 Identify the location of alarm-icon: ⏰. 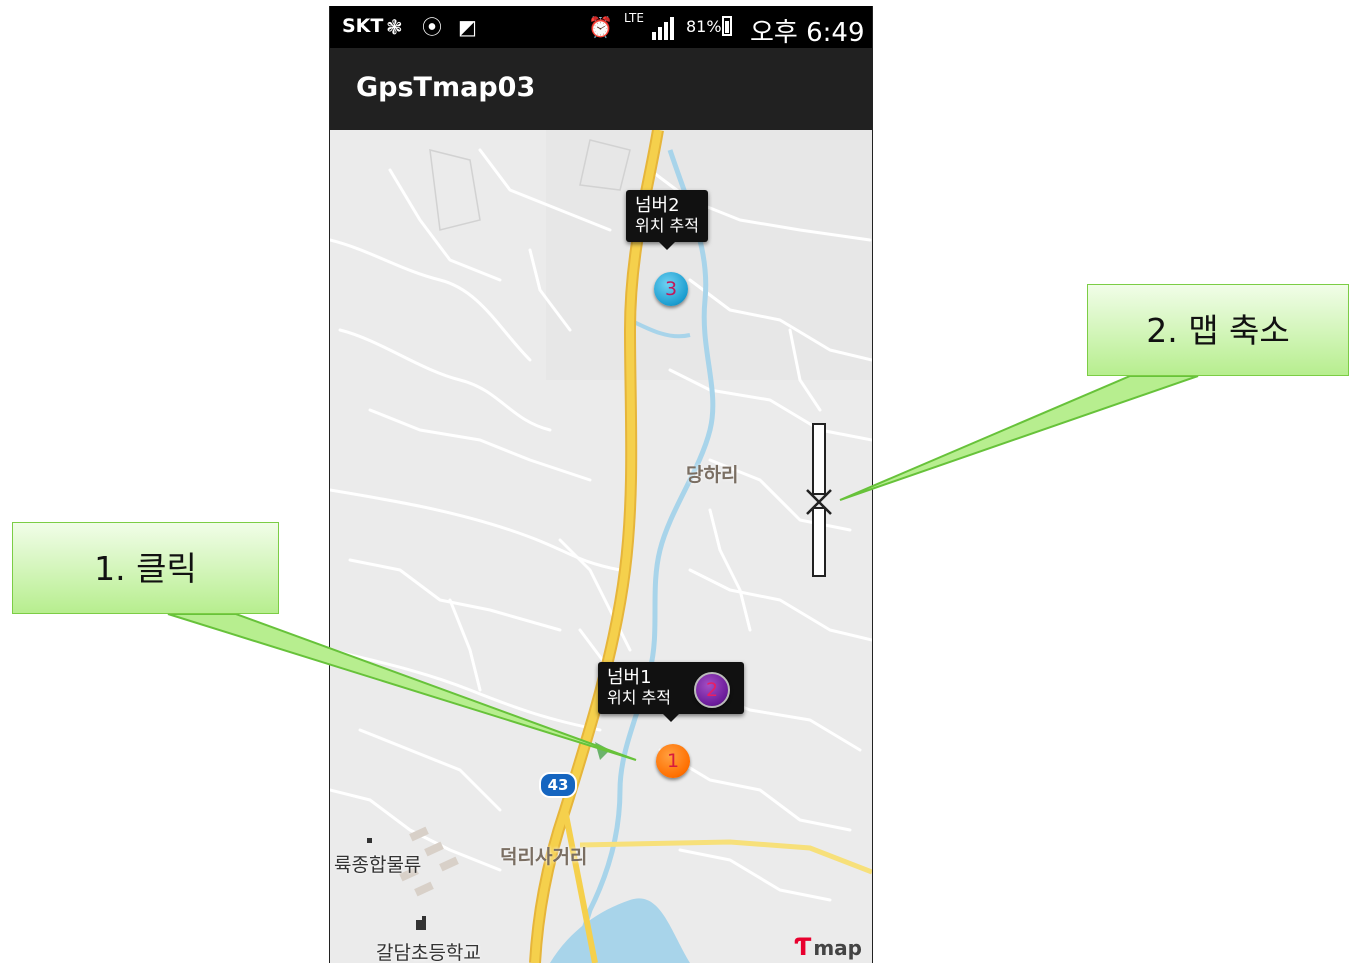
(600, 27).